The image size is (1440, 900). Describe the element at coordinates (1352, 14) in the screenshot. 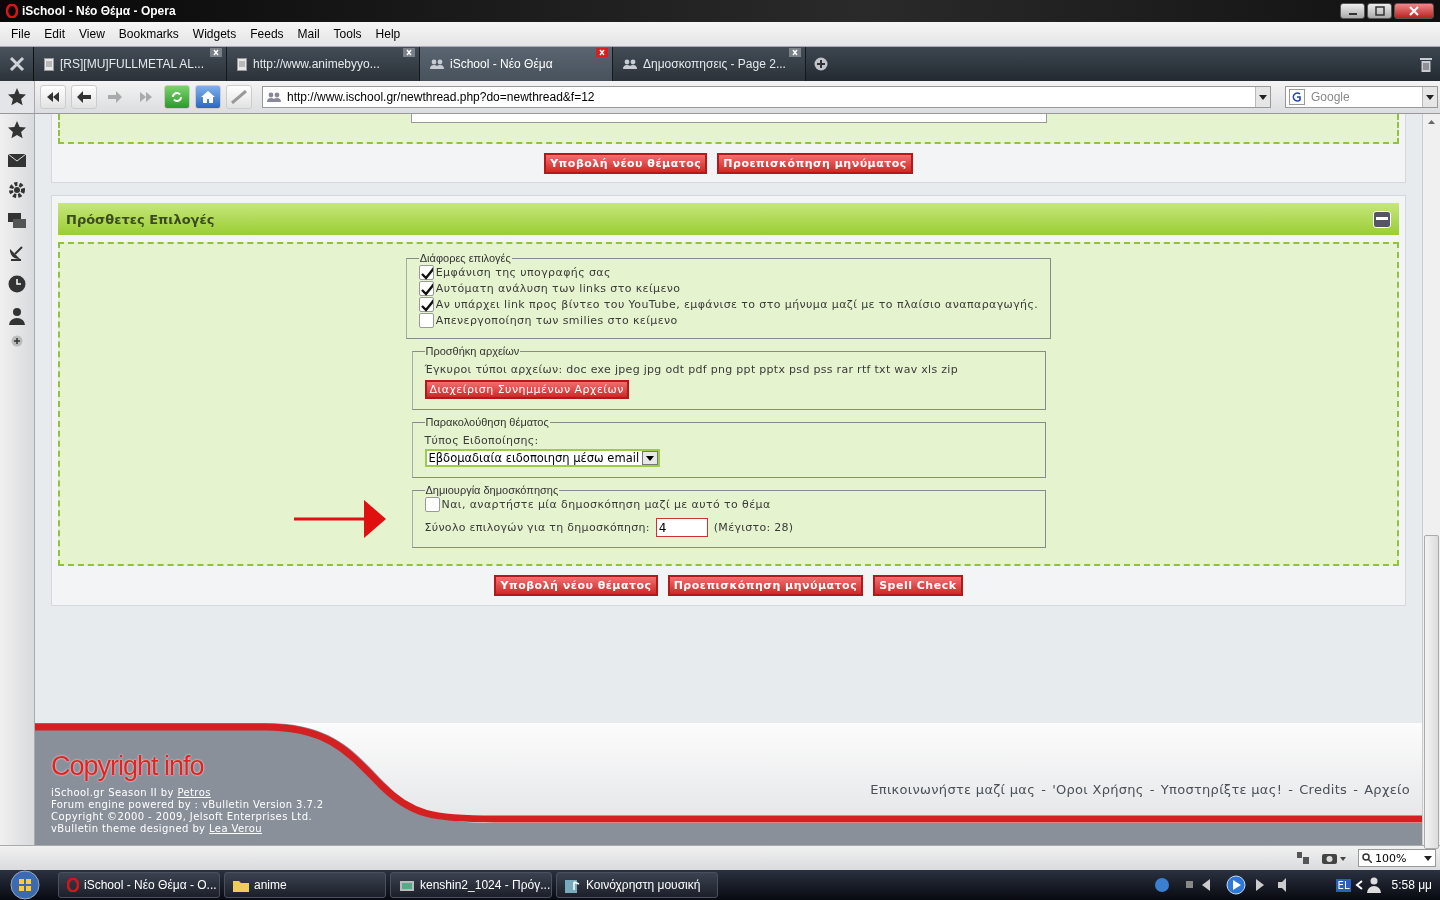

I see `minimize-icon` at that location.